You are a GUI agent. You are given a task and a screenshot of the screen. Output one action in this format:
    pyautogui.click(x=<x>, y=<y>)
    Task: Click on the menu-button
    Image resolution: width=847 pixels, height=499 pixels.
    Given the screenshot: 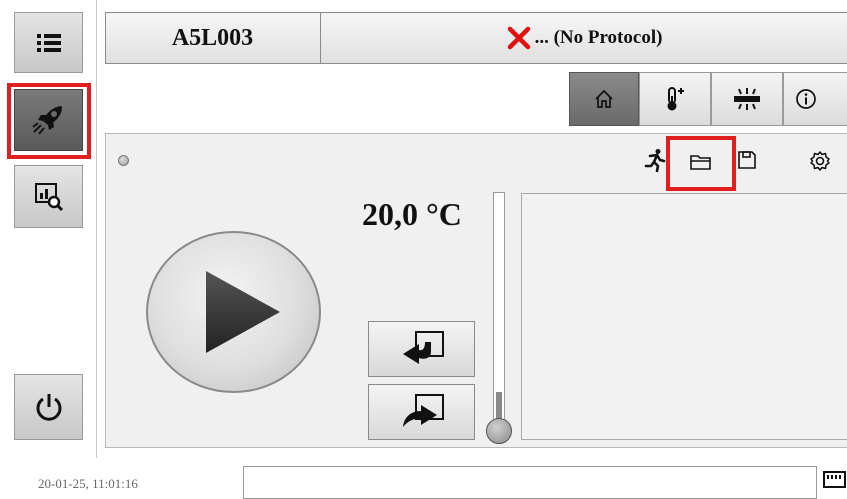 What is the action you would take?
    pyautogui.click(x=48, y=42)
    